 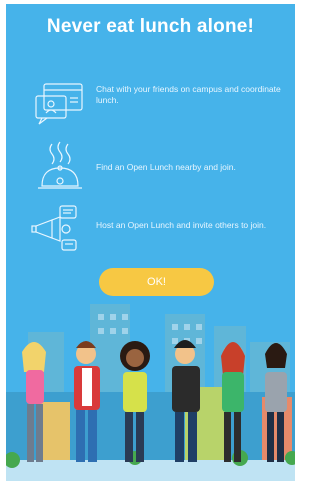 What do you see at coordinates (59, 104) in the screenshot?
I see `chat-icon` at bounding box center [59, 104].